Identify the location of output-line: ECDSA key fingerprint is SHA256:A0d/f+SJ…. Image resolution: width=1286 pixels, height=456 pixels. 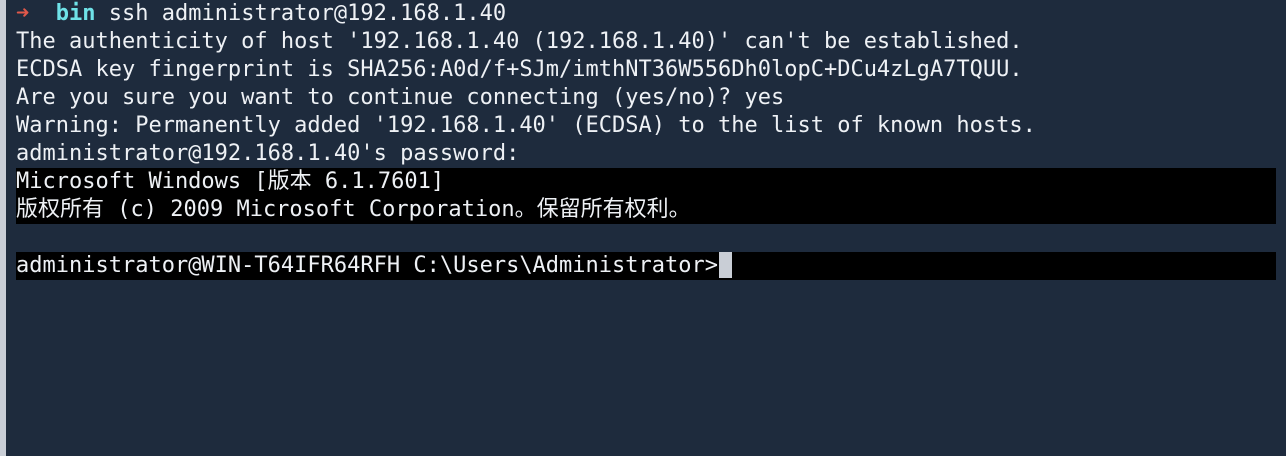
(519, 69).